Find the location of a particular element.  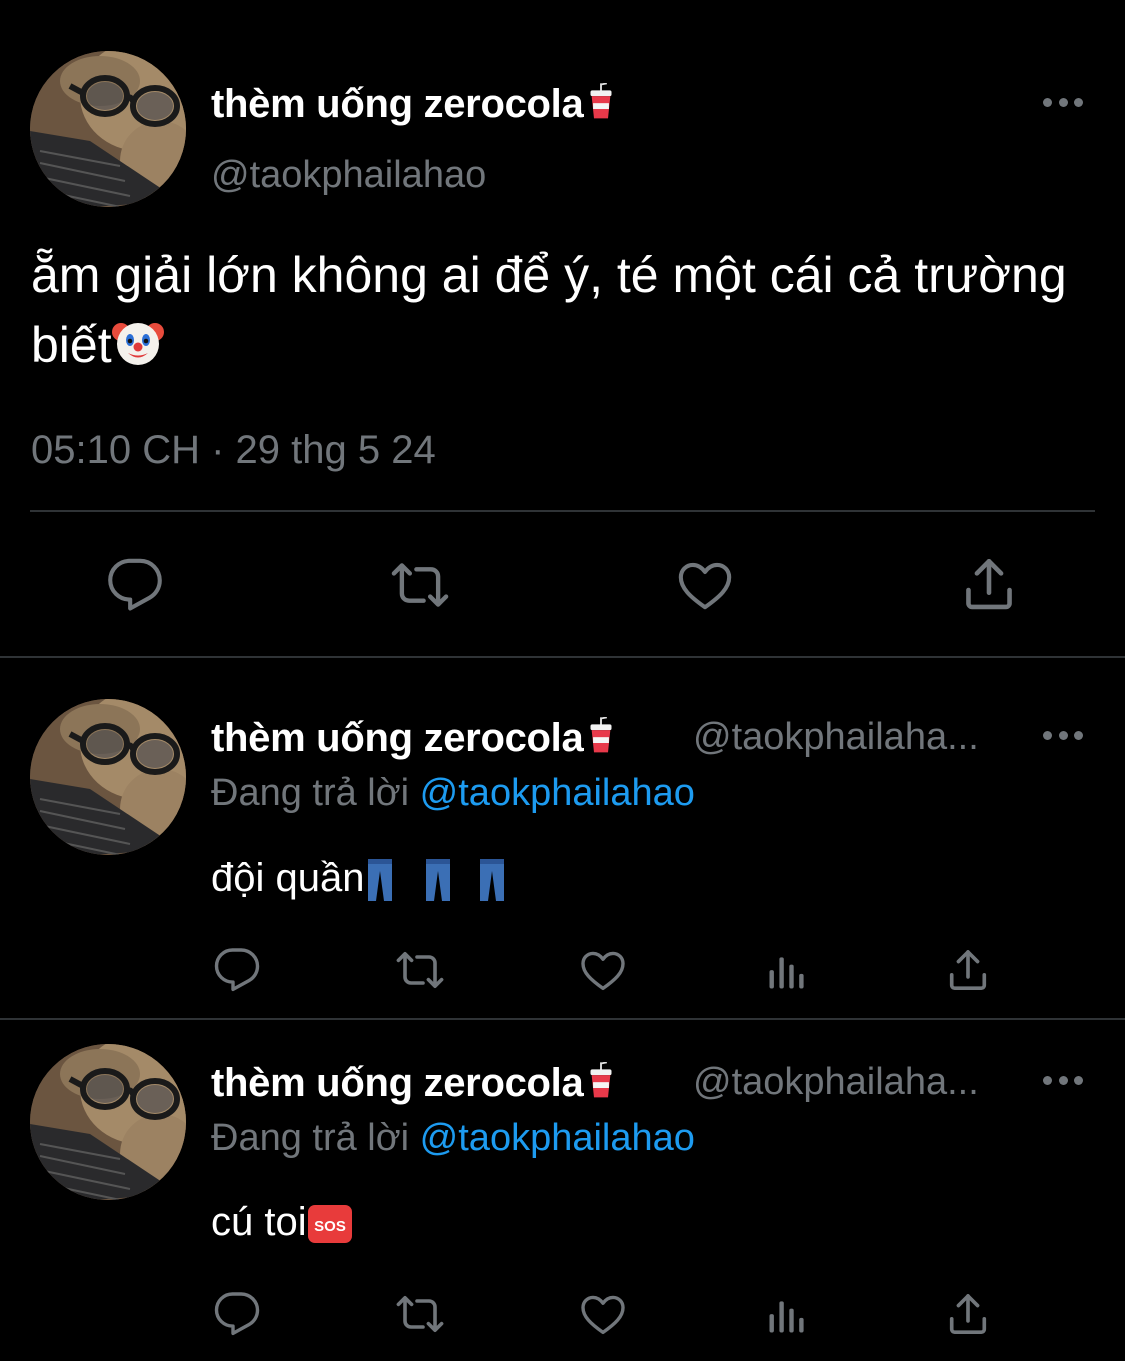

tweet-text-content: cú toi is located at coordinates (259, 1222).